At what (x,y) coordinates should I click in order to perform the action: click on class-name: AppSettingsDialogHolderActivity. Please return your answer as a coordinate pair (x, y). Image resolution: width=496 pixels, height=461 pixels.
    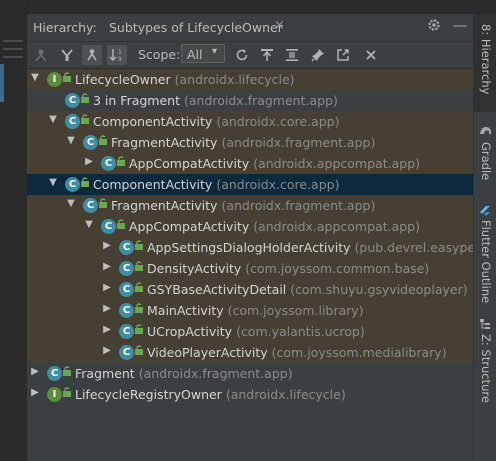
    Looking at the image, I should click on (249, 247).